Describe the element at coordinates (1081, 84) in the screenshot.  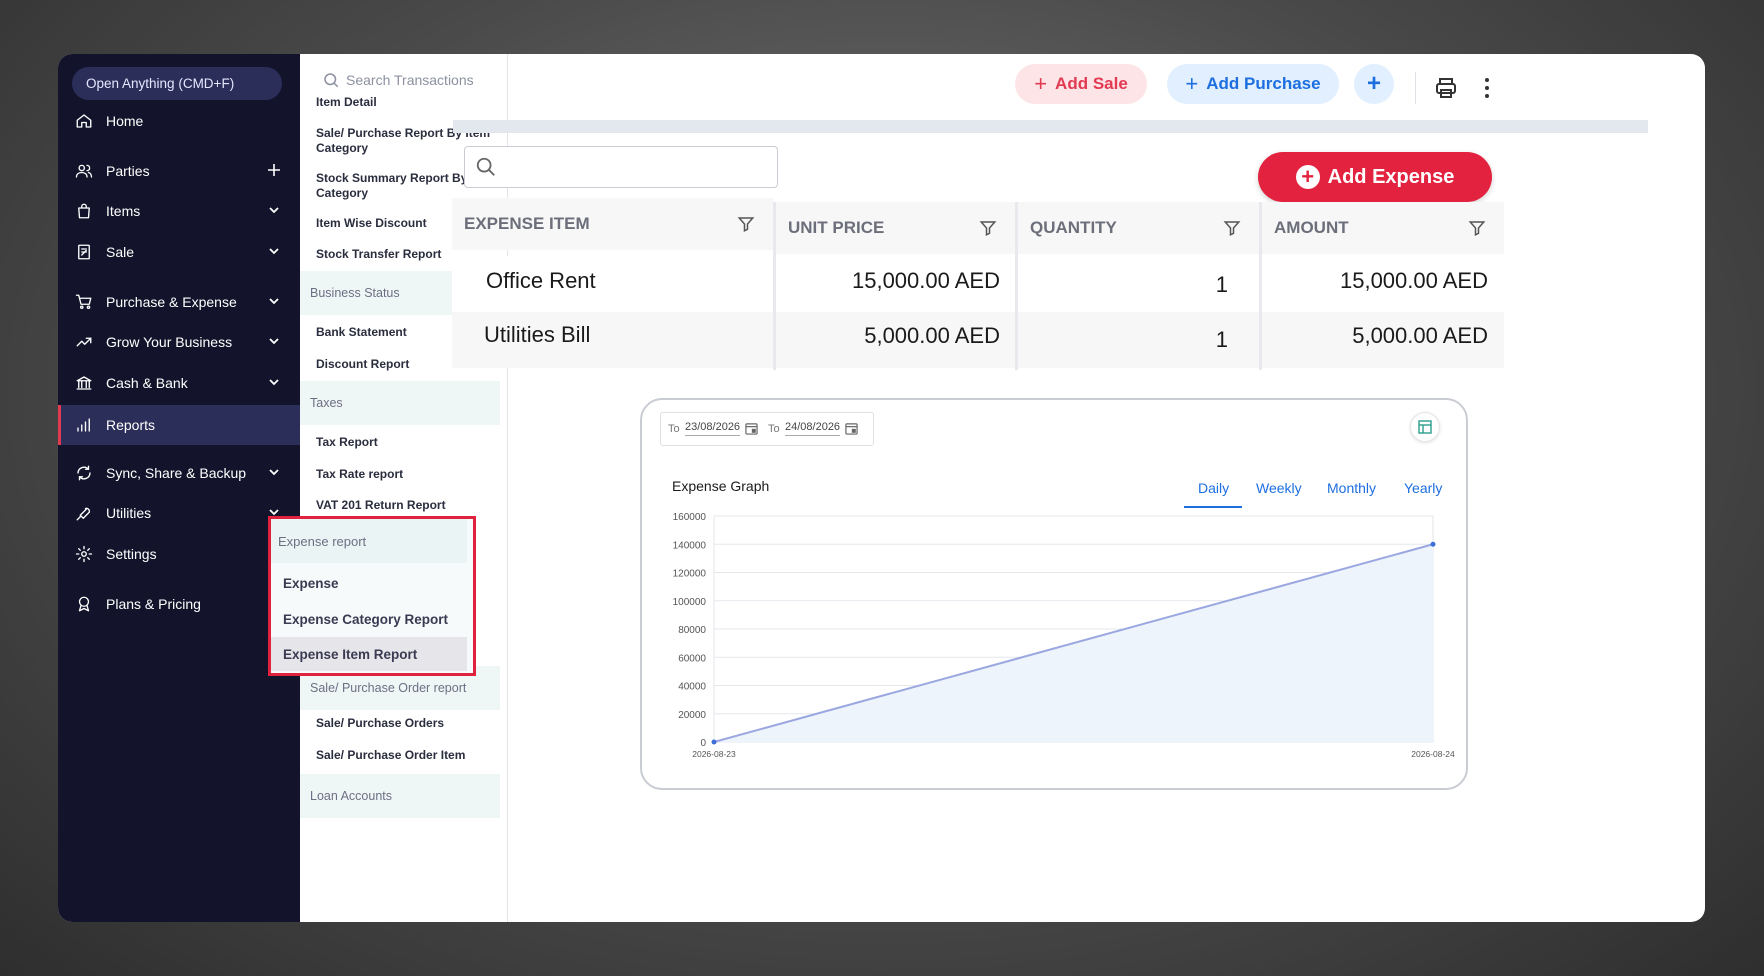
I see `add-sale-button: + Add Sale` at that location.